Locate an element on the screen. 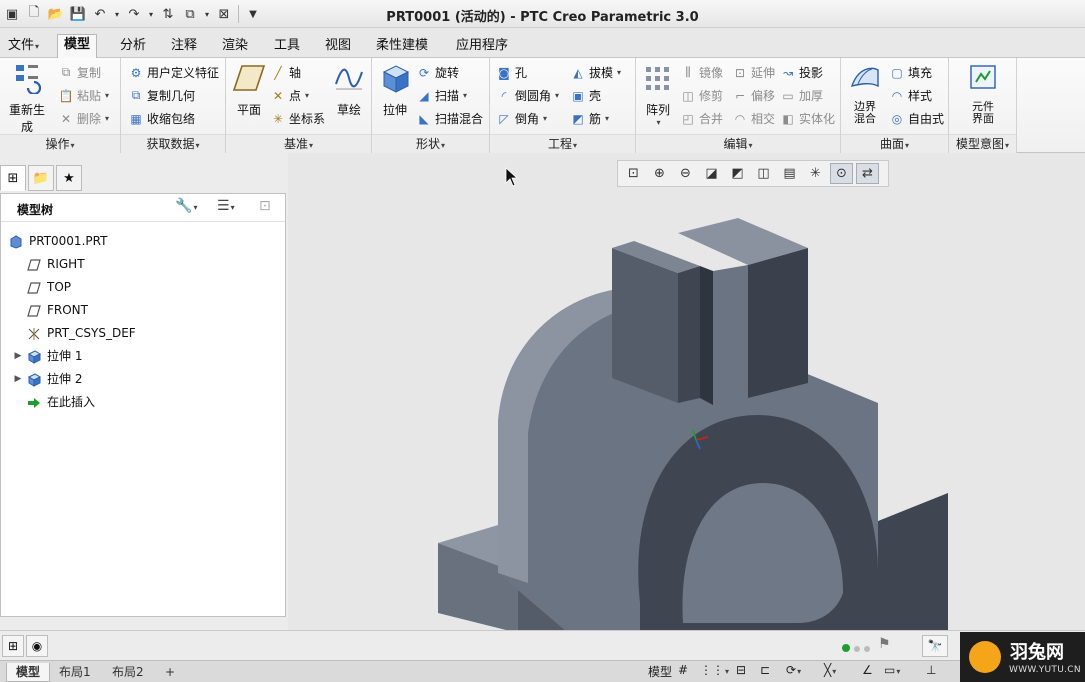  favorites-tab-icon: ★ is located at coordinates (69, 178).